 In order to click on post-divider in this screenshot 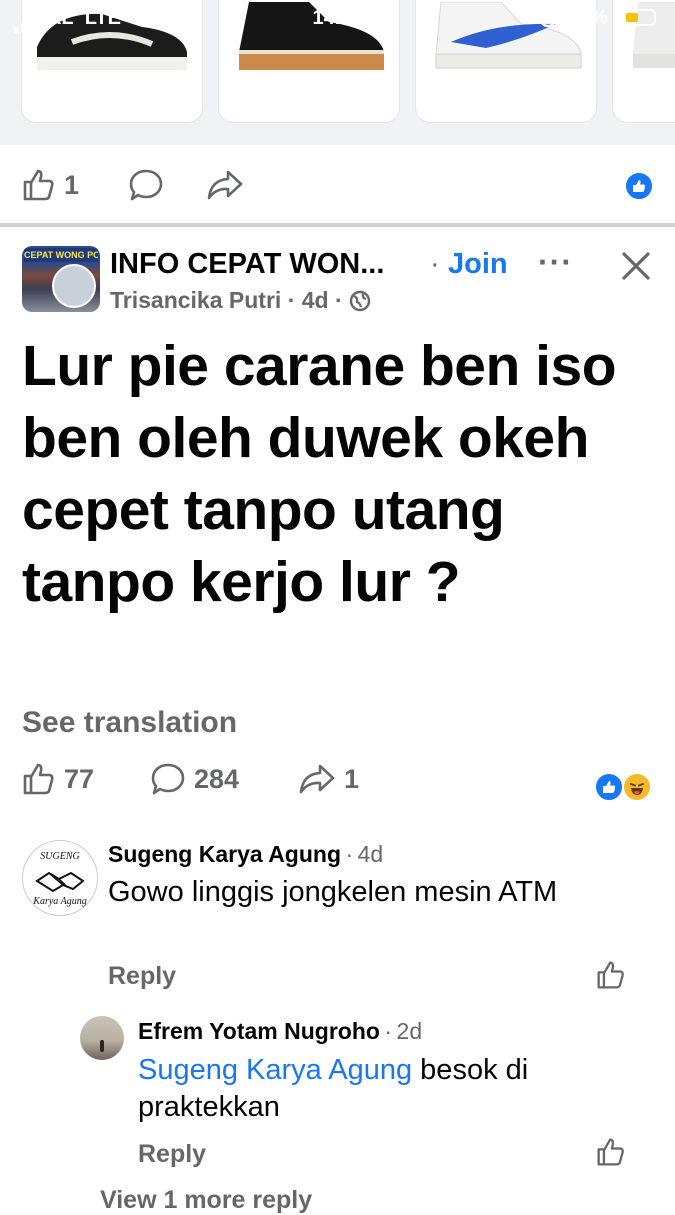, I will do `click(337, 225)`.